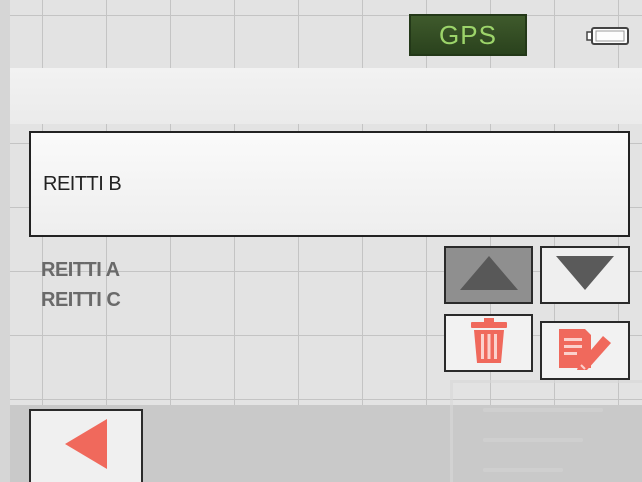 The height and width of the screenshot is (482, 642). Describe the element at coordinates (81, 300) in the screenshot. I see `route-list-item: REITTI C` at that location.